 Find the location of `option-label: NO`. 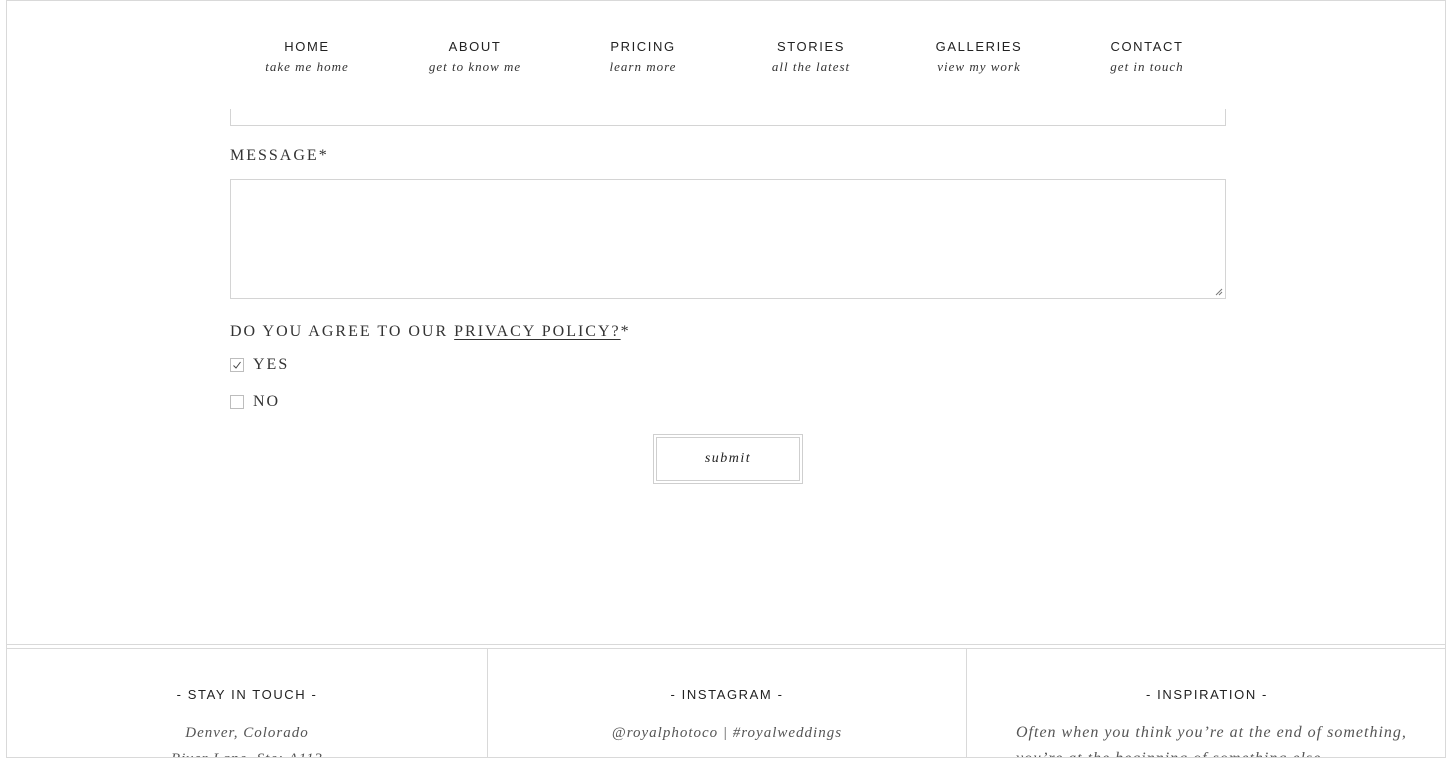

option-label: NO is located at coordinates (267, 401).